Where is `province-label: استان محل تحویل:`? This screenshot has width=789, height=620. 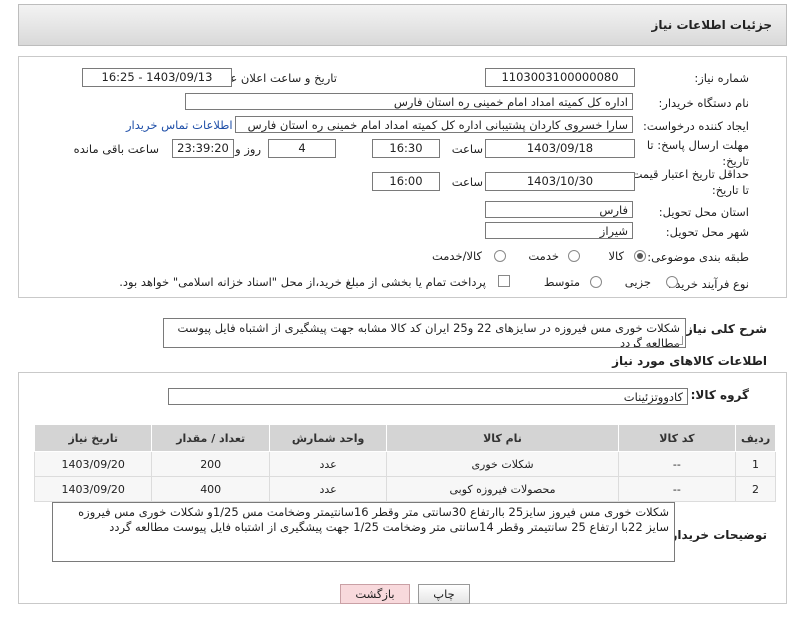
province-label: استان محل تحویل: is located at coordinates (703, 212).